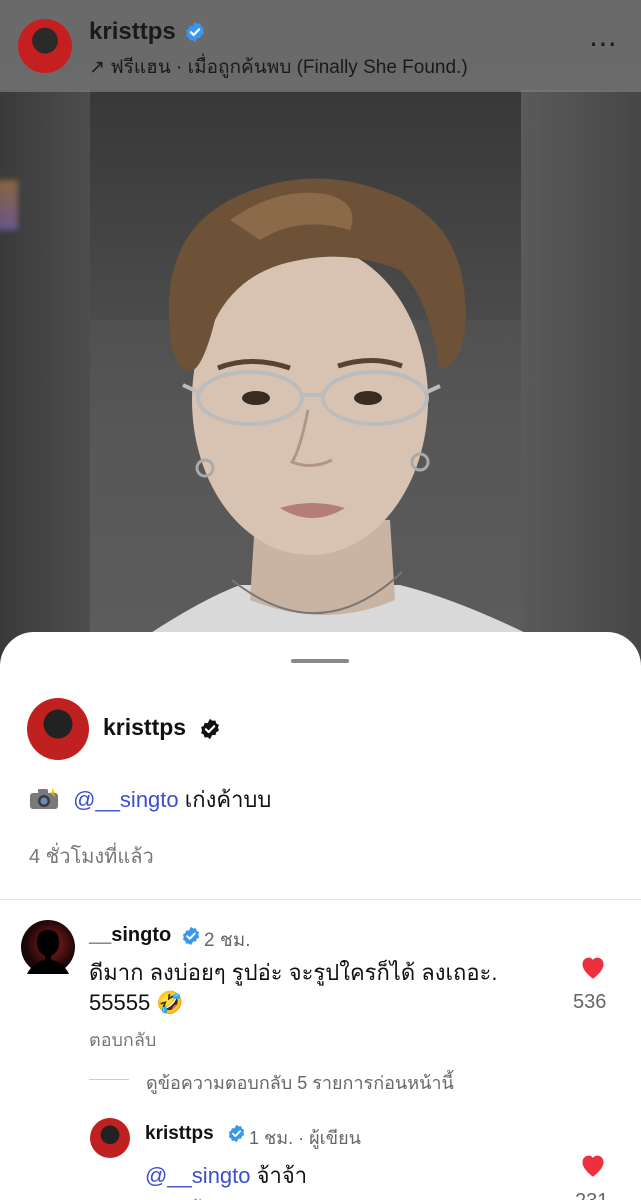  I want to click on reply-text: @__singto จ้าจ้า, so click(226, 1175).